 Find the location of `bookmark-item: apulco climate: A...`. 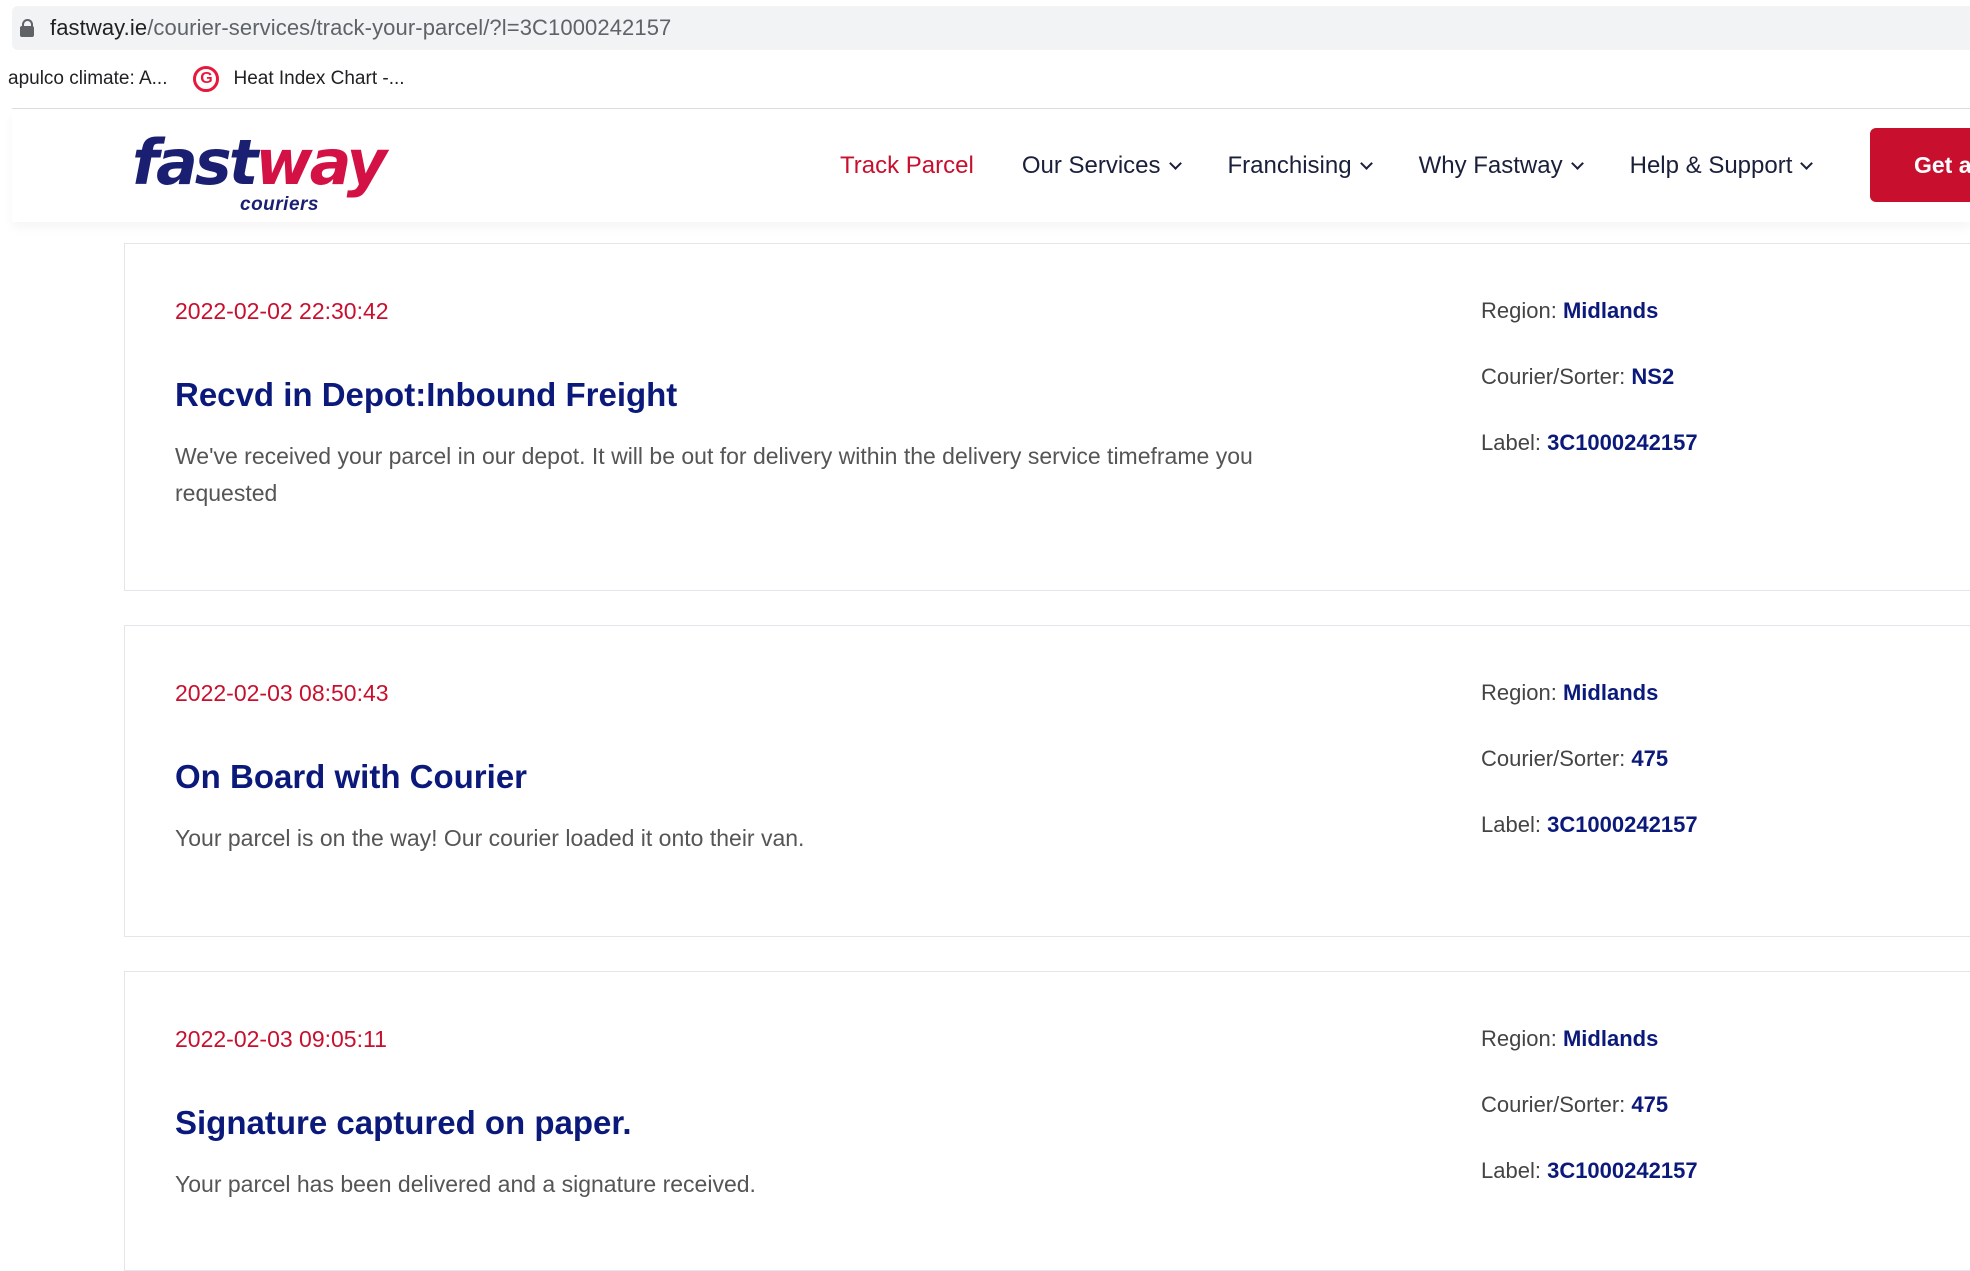

bookmark-item: apulco climate: A... is located at coordinates (87, 79).